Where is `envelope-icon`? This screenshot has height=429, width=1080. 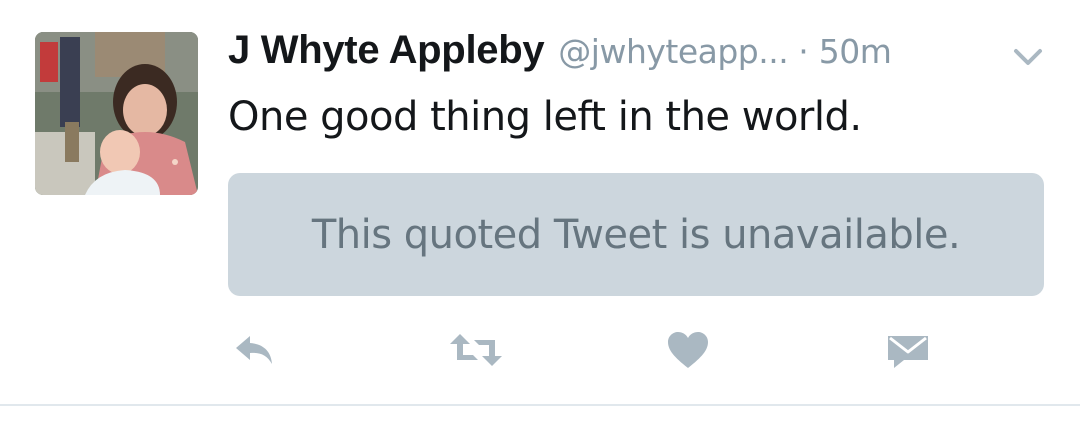 envelope-icon is located at coordinates (908, 352).